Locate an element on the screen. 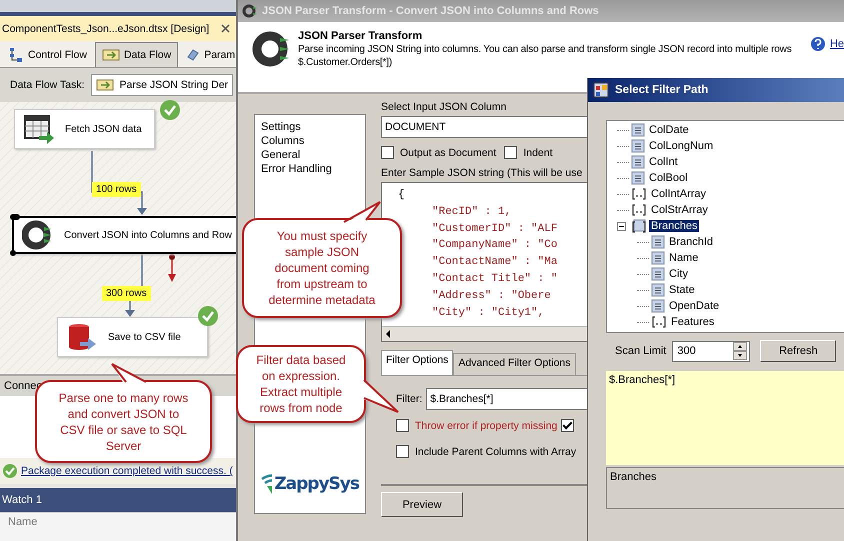  tree-item: ColStrArray is located at coordinates (679, 210).